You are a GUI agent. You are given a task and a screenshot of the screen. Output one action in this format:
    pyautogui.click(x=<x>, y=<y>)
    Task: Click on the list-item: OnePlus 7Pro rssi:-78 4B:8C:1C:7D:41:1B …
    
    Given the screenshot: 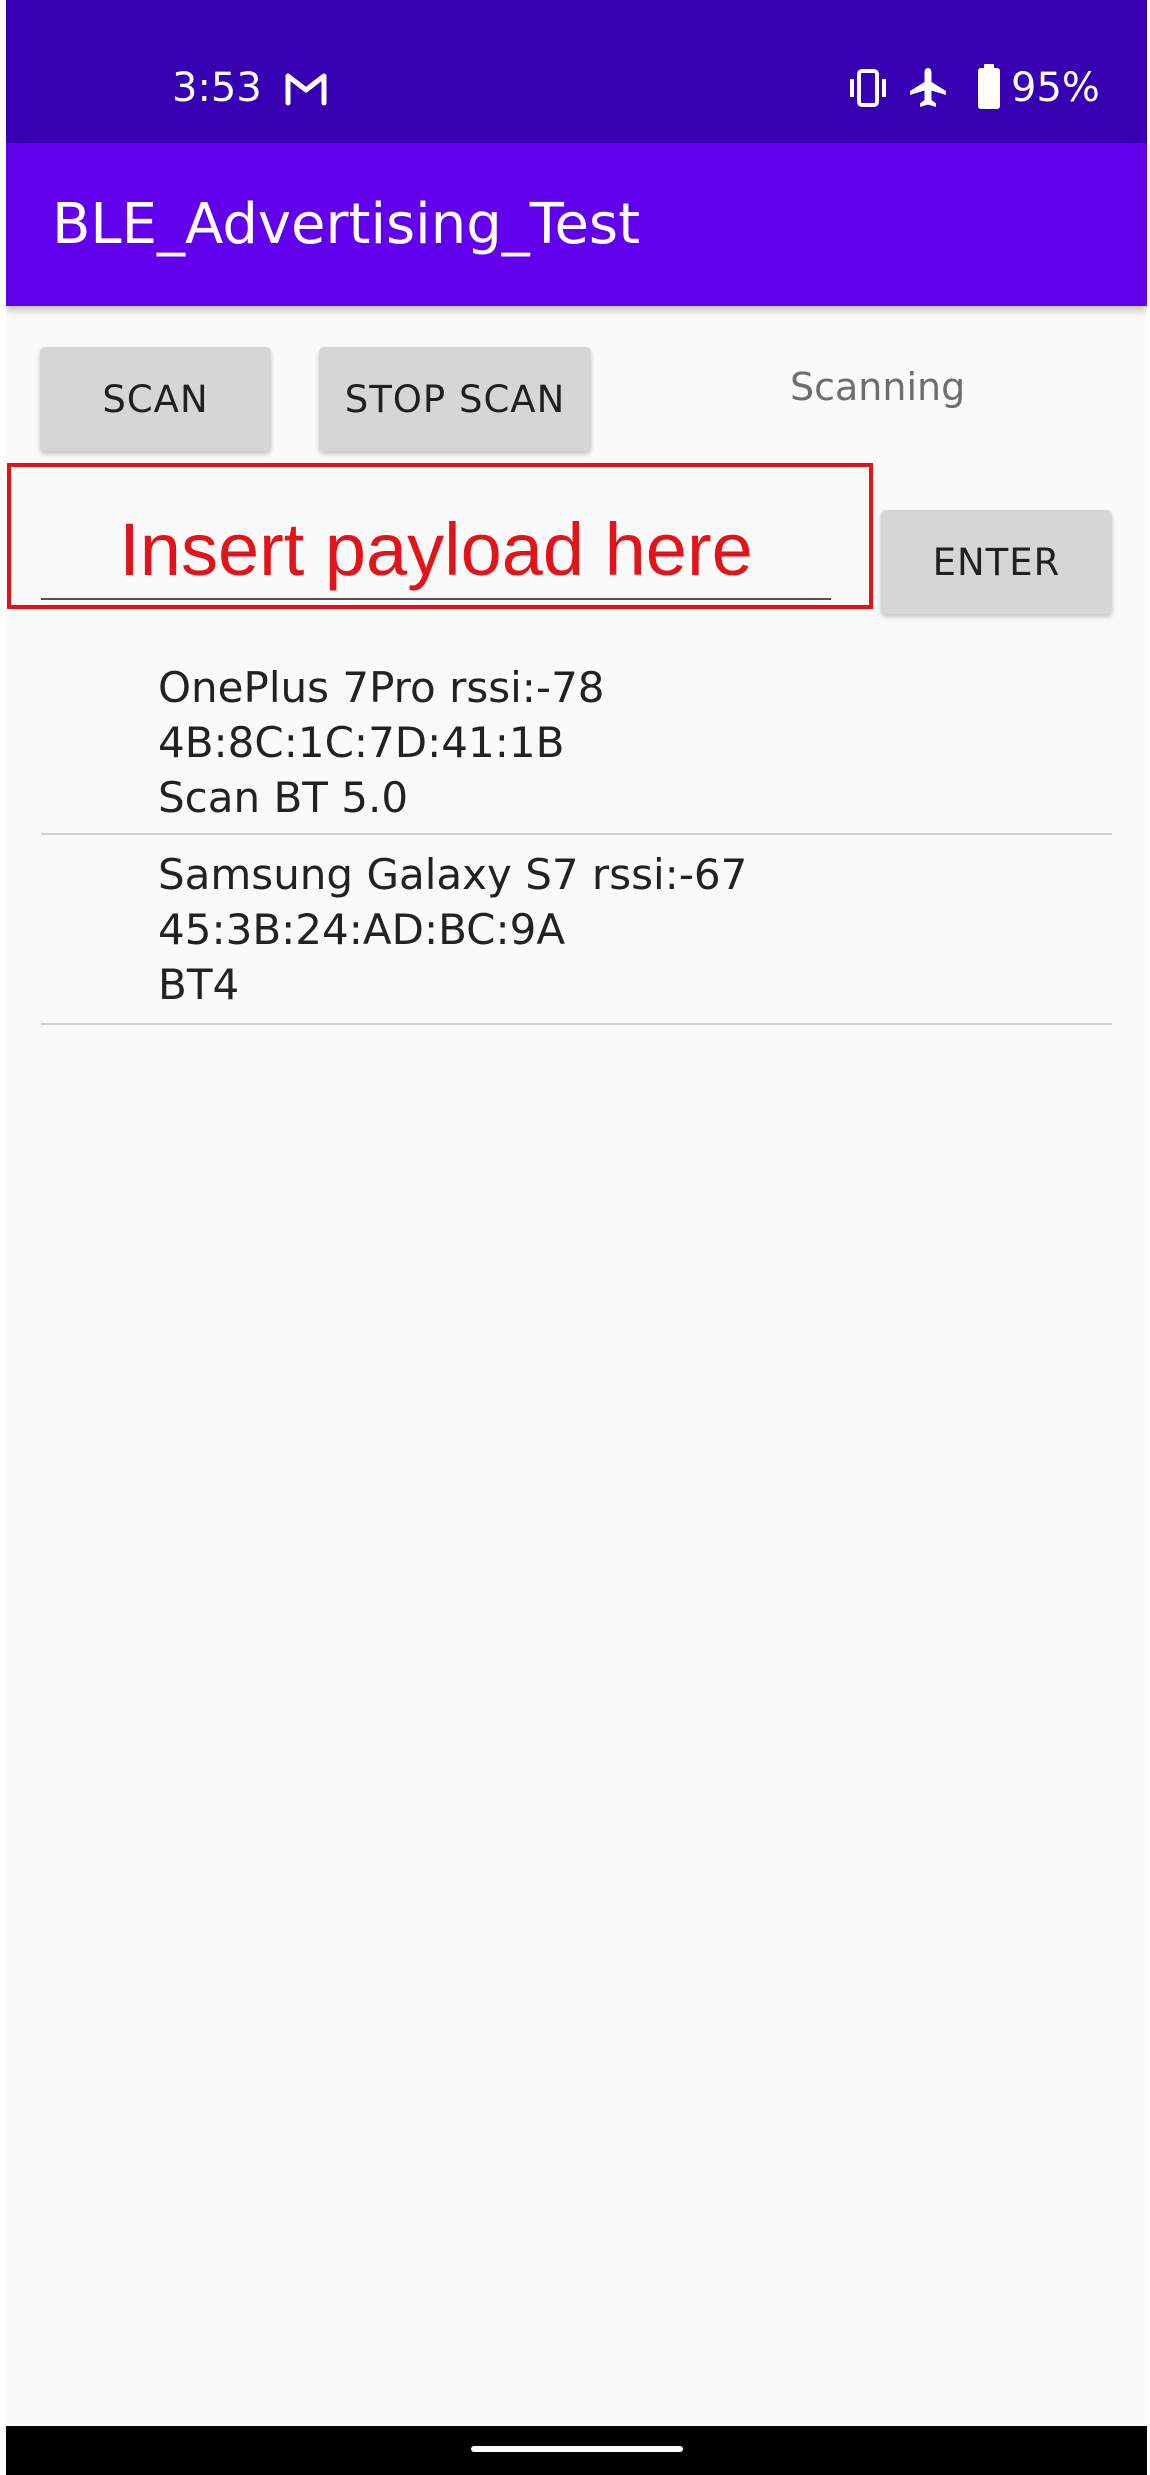 What is the action you would take?
    pyautogui.click(x=576, y=741)
    